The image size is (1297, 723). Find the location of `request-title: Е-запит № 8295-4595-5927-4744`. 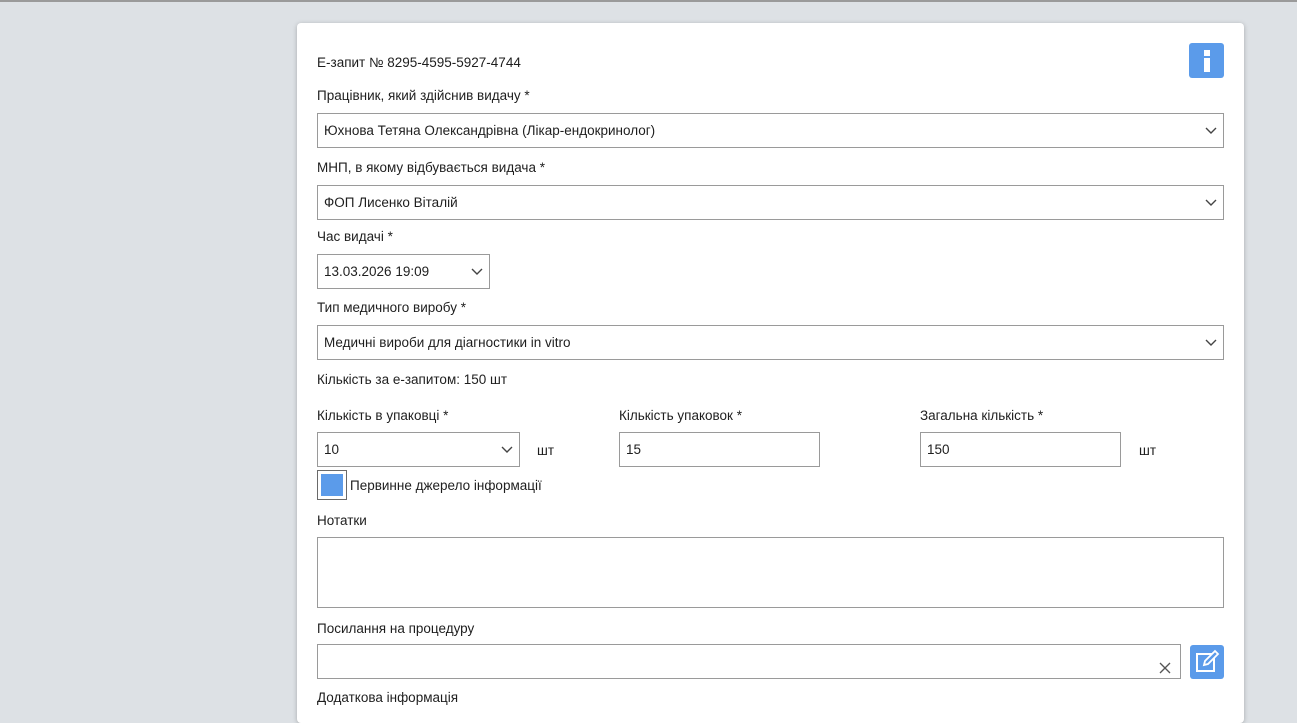

request-title: Е-запит № 8295-4595-5927-4744 is located at coordinates (419, 62).